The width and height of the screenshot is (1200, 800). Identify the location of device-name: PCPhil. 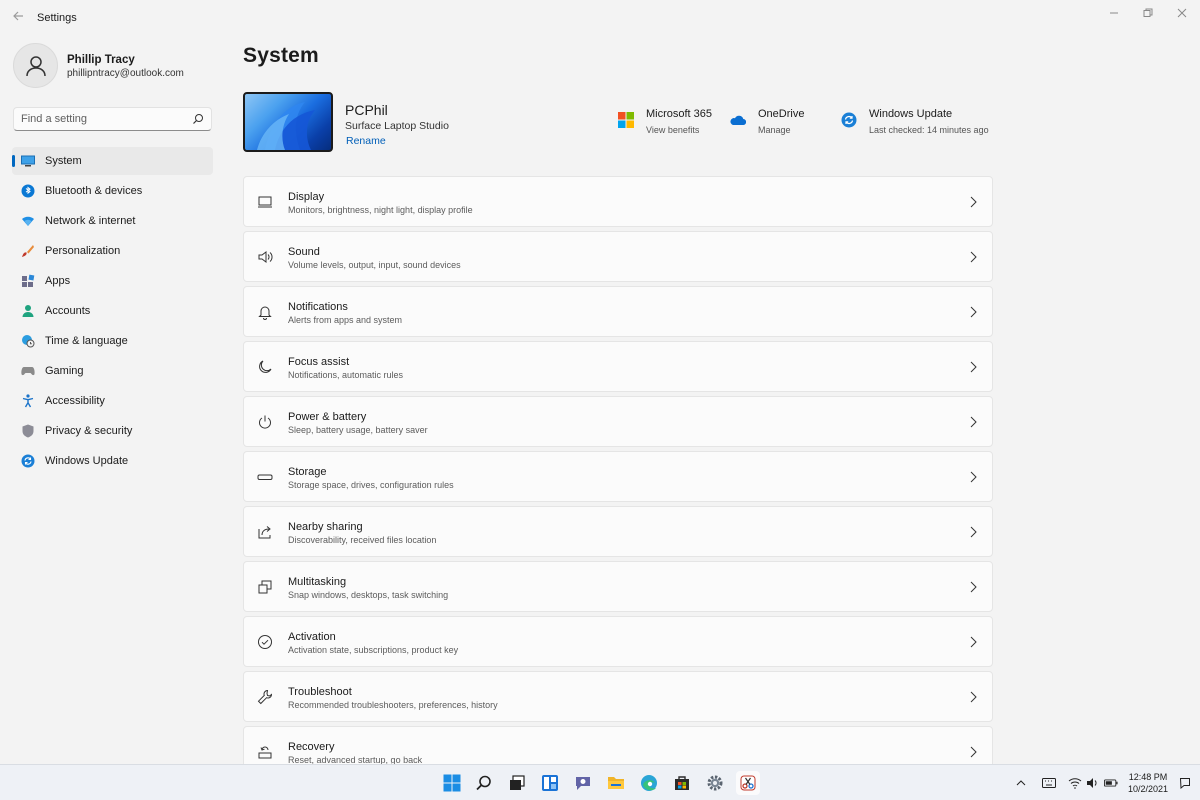
(366, 110).